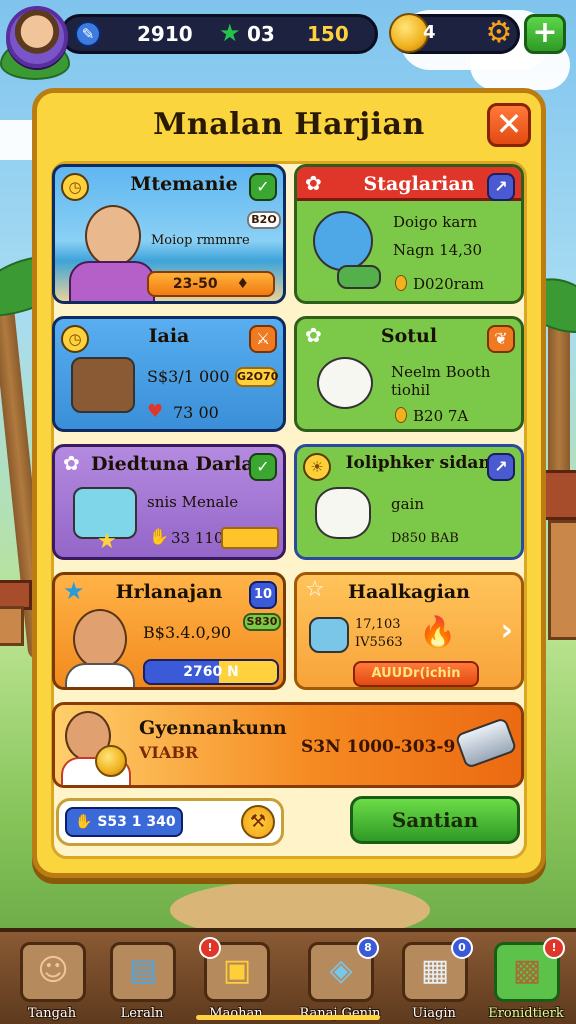 Image resolution: width=576 pixels, height=1024 pixels. What do you see at coordinates (527, 970) in the screenshot?
I see `crate-icon: ▩` at bounding box center [527, 970].